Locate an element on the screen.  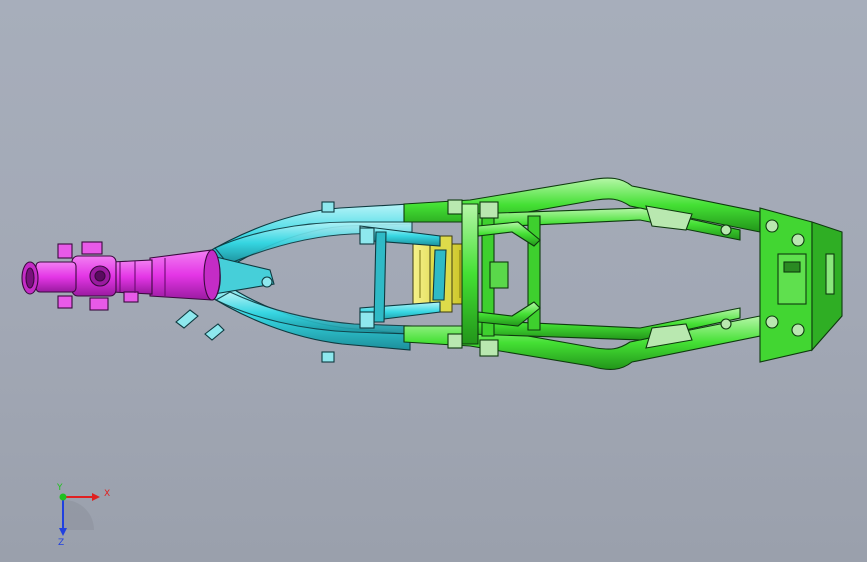
x-axis-label: X is located at coordinates (107, 494).